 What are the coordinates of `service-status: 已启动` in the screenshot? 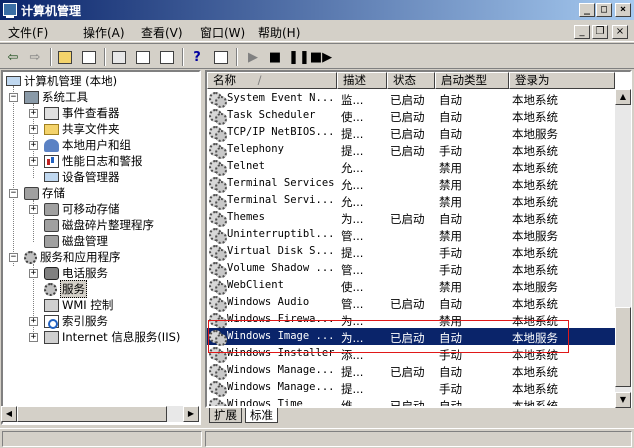 It's located at (407, 117).